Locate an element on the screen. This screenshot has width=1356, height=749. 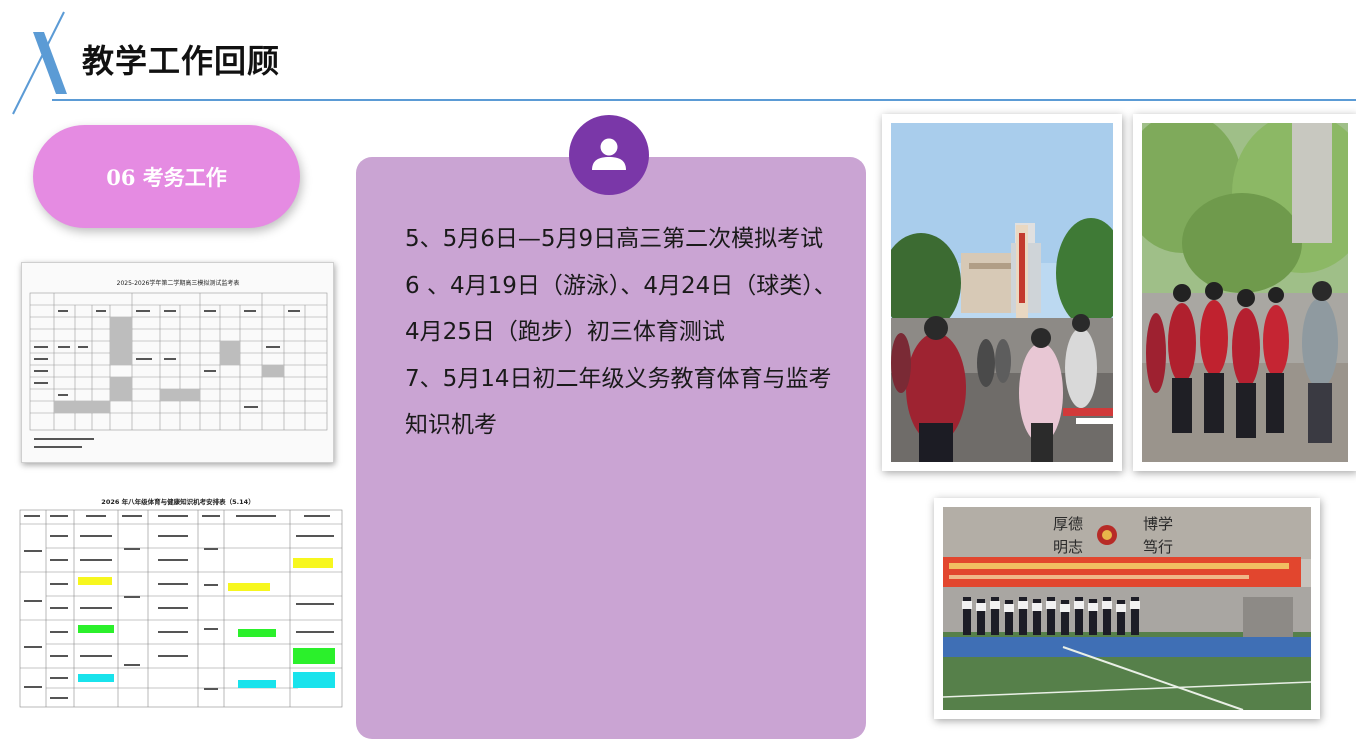
photo-school-gate is located at coordinates (1002, 292).